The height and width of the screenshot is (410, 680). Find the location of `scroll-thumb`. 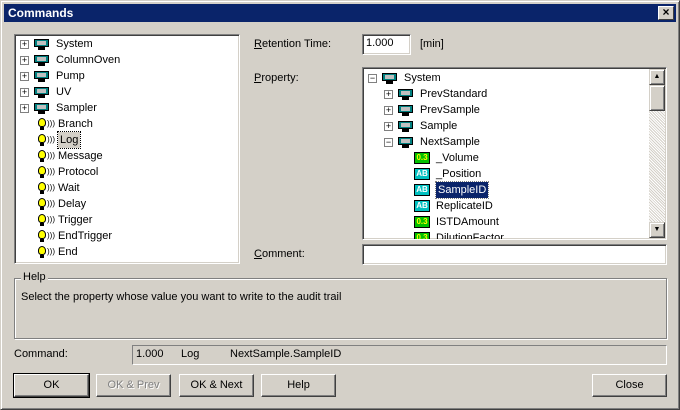

scroll-thumb is located at coordinates (657, 98).